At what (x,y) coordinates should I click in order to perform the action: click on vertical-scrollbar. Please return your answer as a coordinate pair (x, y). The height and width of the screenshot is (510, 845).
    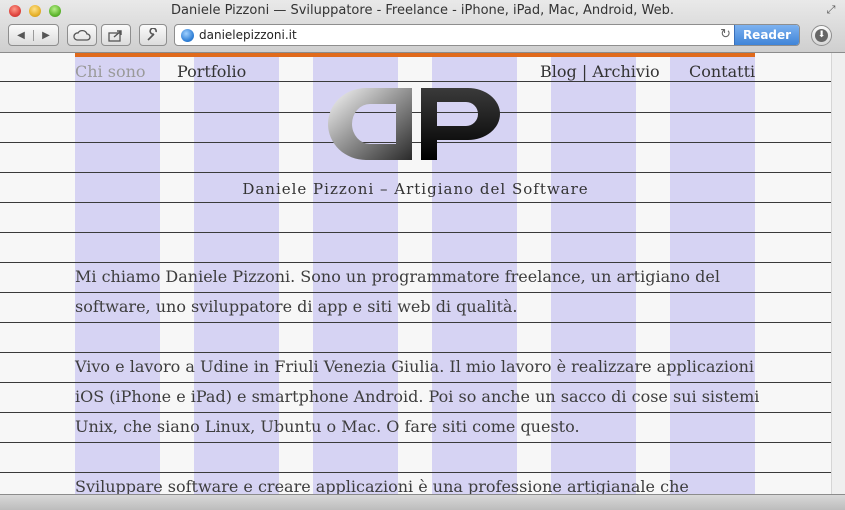
    Looking at the image, I should click on (838, 273).